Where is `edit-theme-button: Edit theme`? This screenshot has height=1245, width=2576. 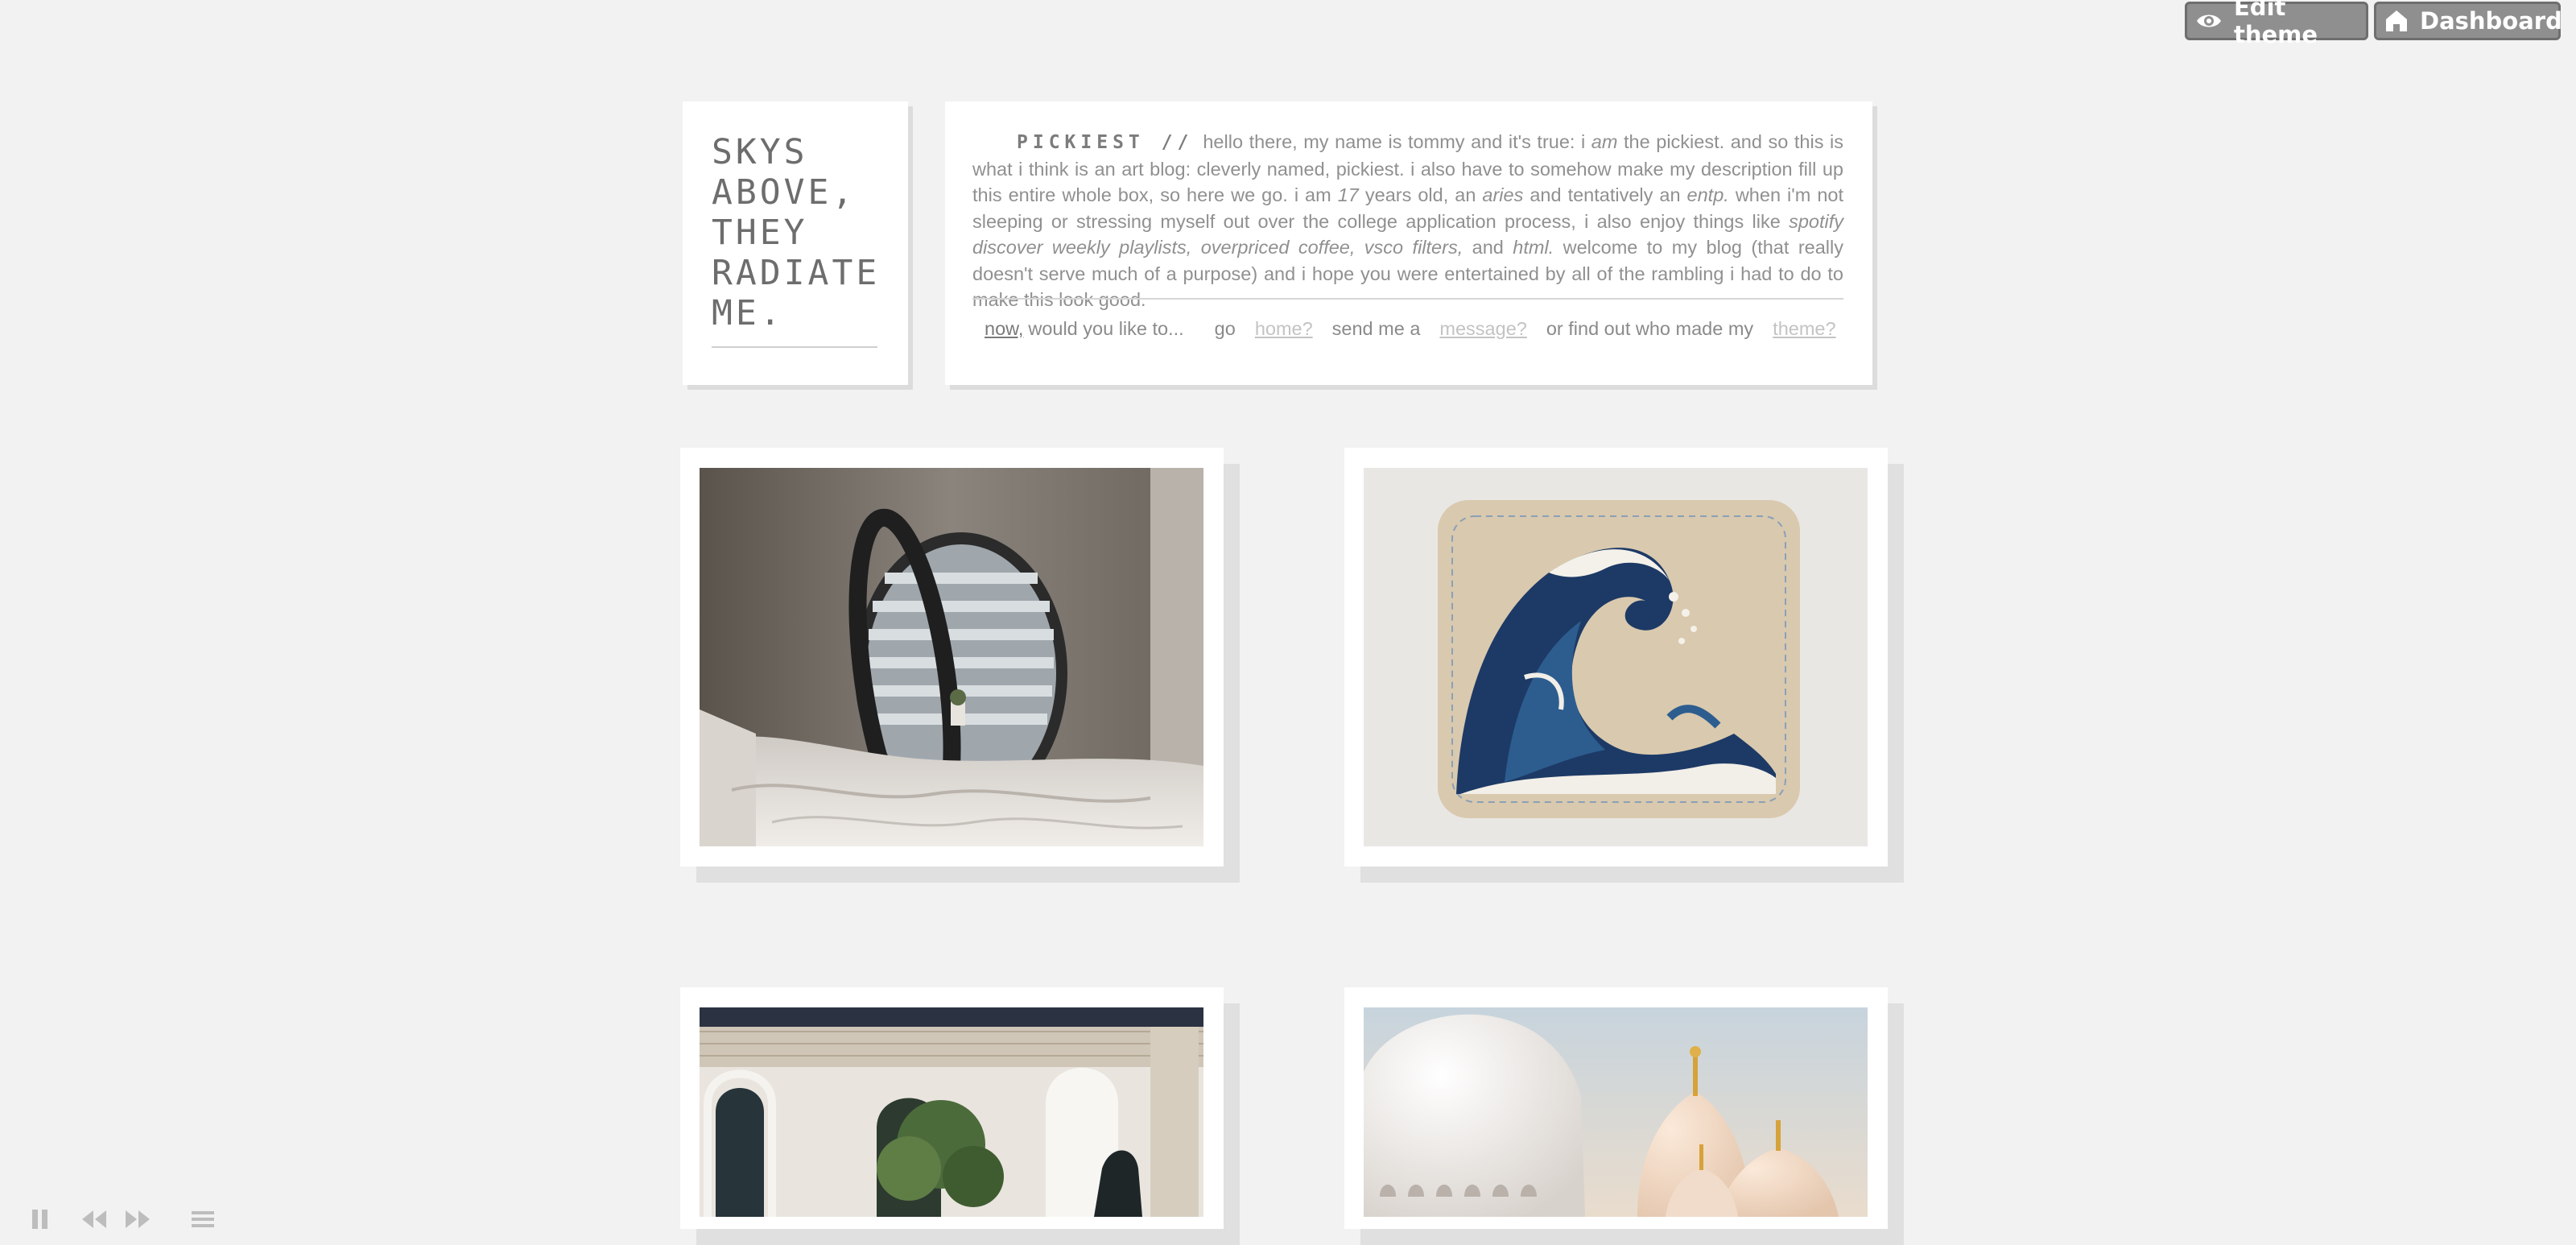 edit-theme-button: Edit theme is located at coordinates (2276, 24).